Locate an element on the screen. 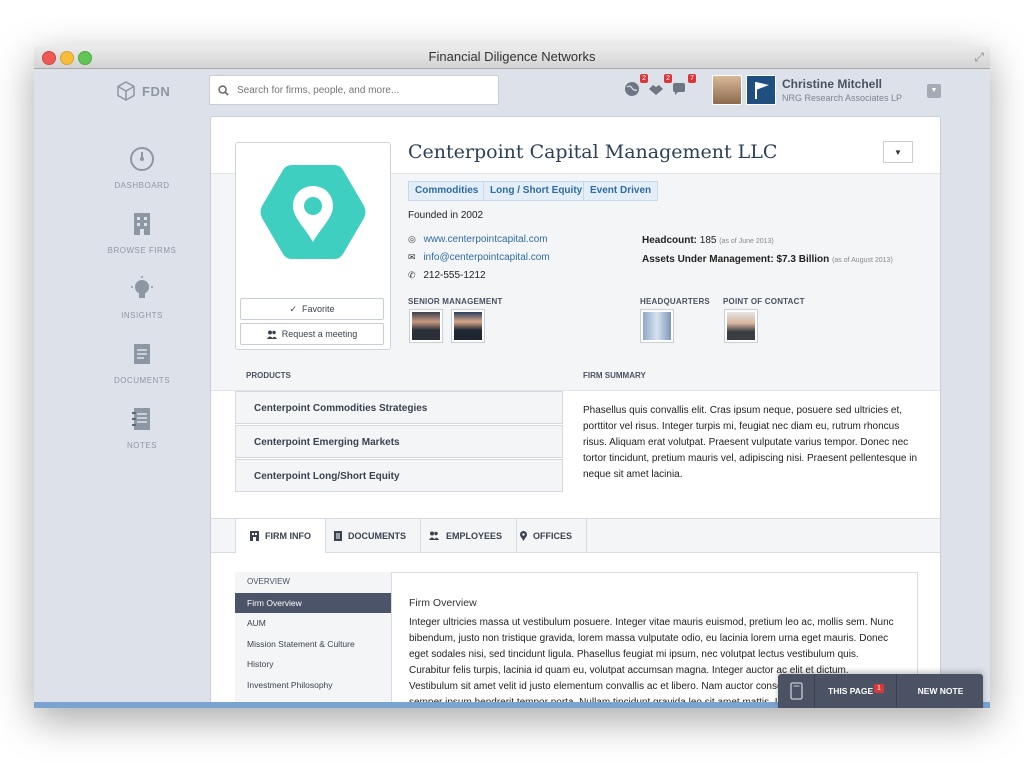 The image size is (1024, 768). envelope-icon: ✉ is located at coordinates (412, 257).